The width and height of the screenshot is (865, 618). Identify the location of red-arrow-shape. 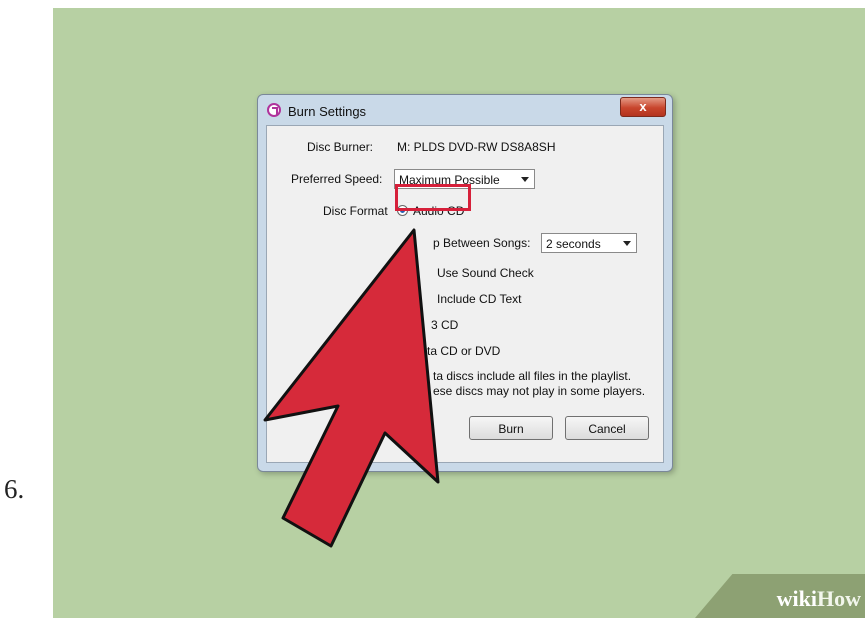
(351, 388).